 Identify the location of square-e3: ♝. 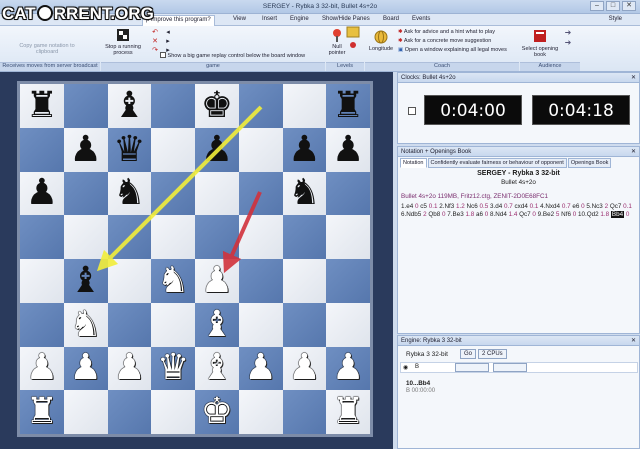
(217, 324).